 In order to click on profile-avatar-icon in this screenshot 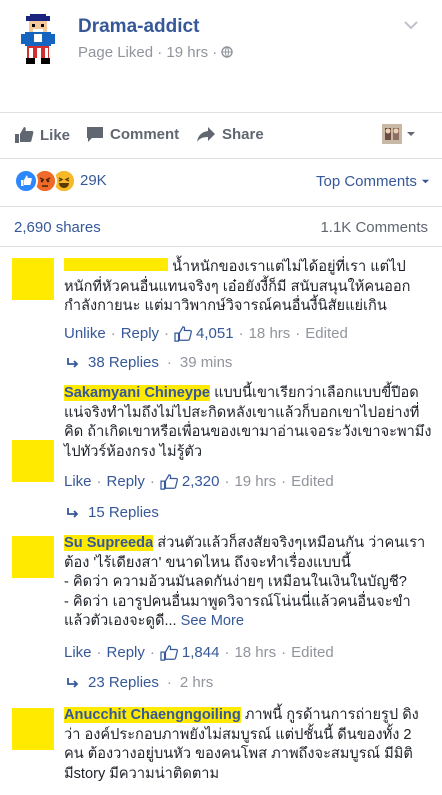, I will do `click(392, 134)`.